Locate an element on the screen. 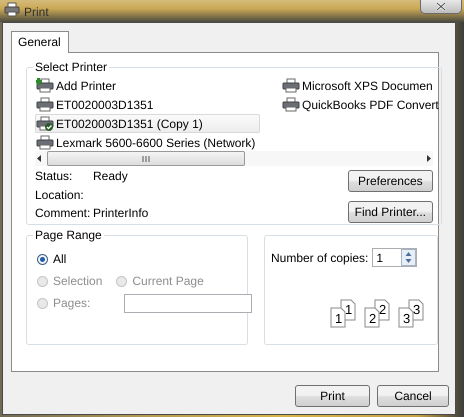 This screenshot has width=464, height=417. window-title: Print is located at coordinates (36, 12).